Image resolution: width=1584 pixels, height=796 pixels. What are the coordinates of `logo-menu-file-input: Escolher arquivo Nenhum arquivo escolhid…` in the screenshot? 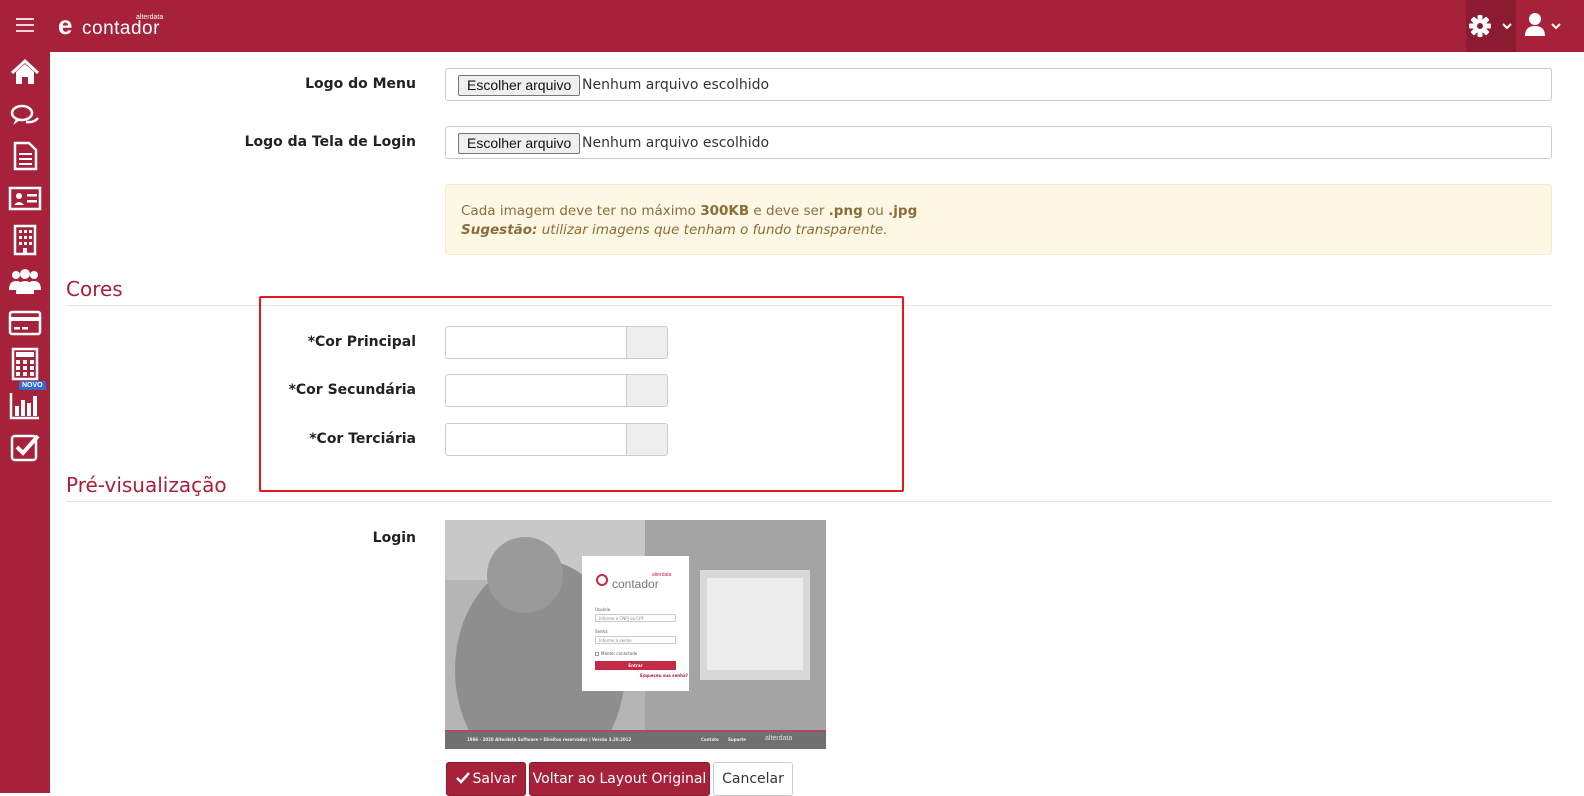 It's located at (998, 84).